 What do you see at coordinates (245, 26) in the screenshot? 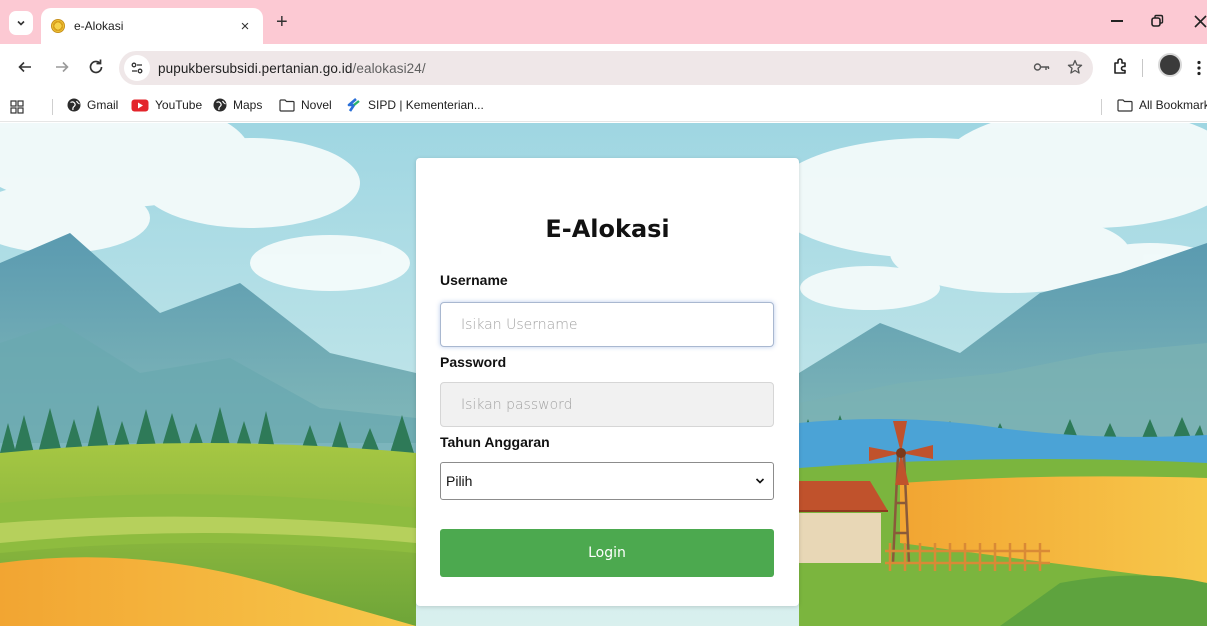
I see `tab-close-icon: ×` at bounding box center [245, 26].